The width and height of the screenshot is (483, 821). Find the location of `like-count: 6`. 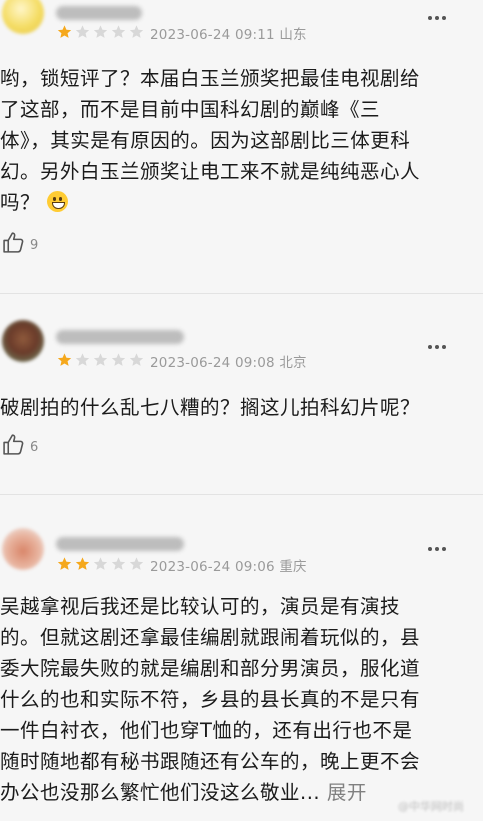

like-count: 6 is located at coordinates (34, 447).